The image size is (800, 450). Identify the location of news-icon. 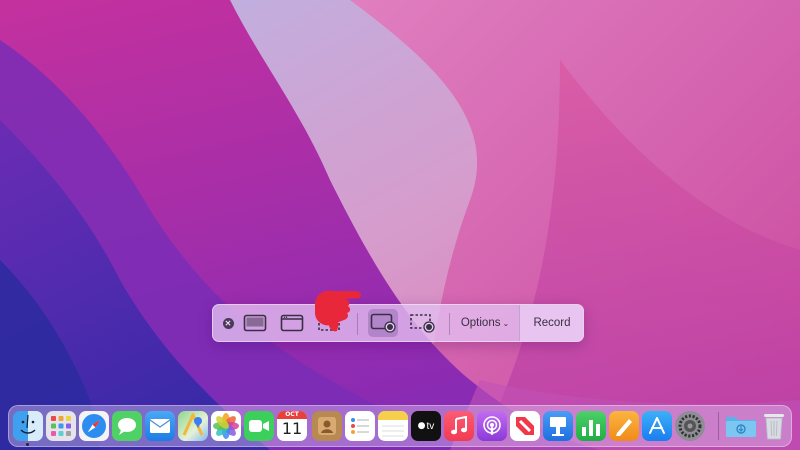
(525, 426).